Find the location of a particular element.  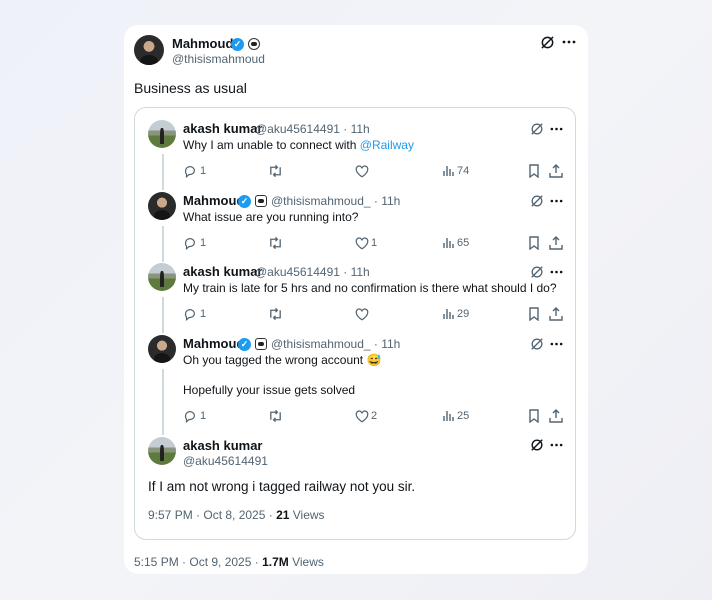

mention-link: @Railway is located at coordinates (387, 145).